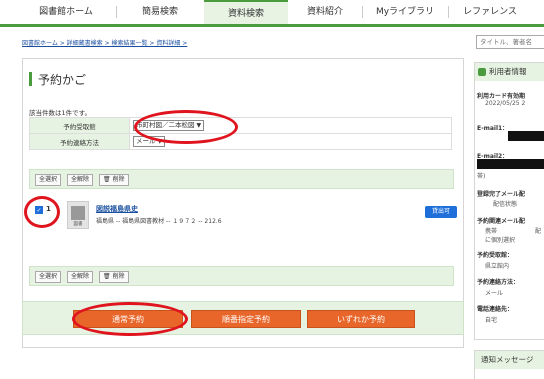 The height and width of the screenshot is (379, 544). I want to click on reservation-mail-value2: に個別選択, so click(500, 240).